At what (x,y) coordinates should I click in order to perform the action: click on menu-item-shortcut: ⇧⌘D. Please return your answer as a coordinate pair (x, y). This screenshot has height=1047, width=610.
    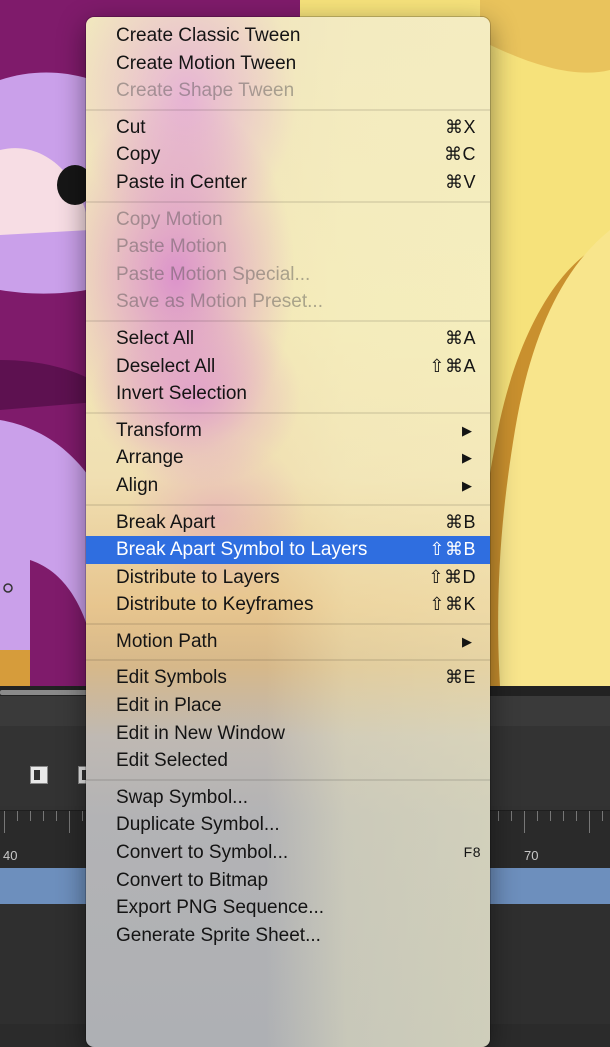
    Looking at the image, I should click on (452, 576).